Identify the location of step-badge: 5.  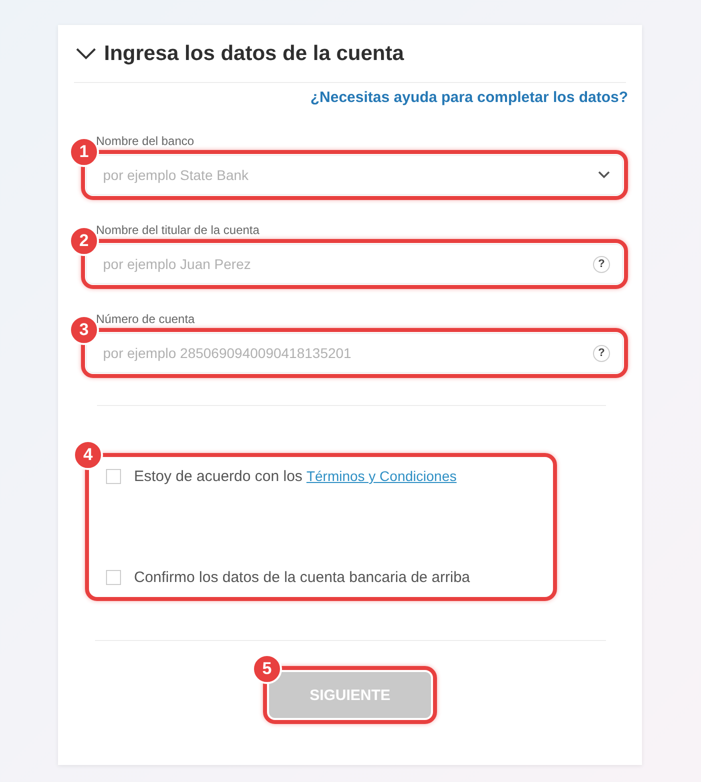
(267, 669).